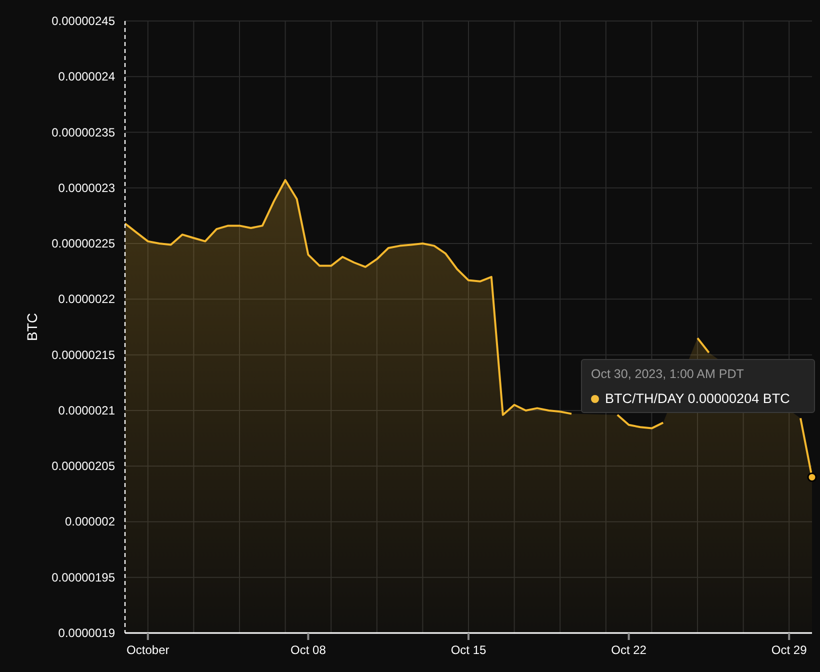  Describe the element at coordinates (32, 327) in the screenshot. I see `axis-title: BTC` at that location.